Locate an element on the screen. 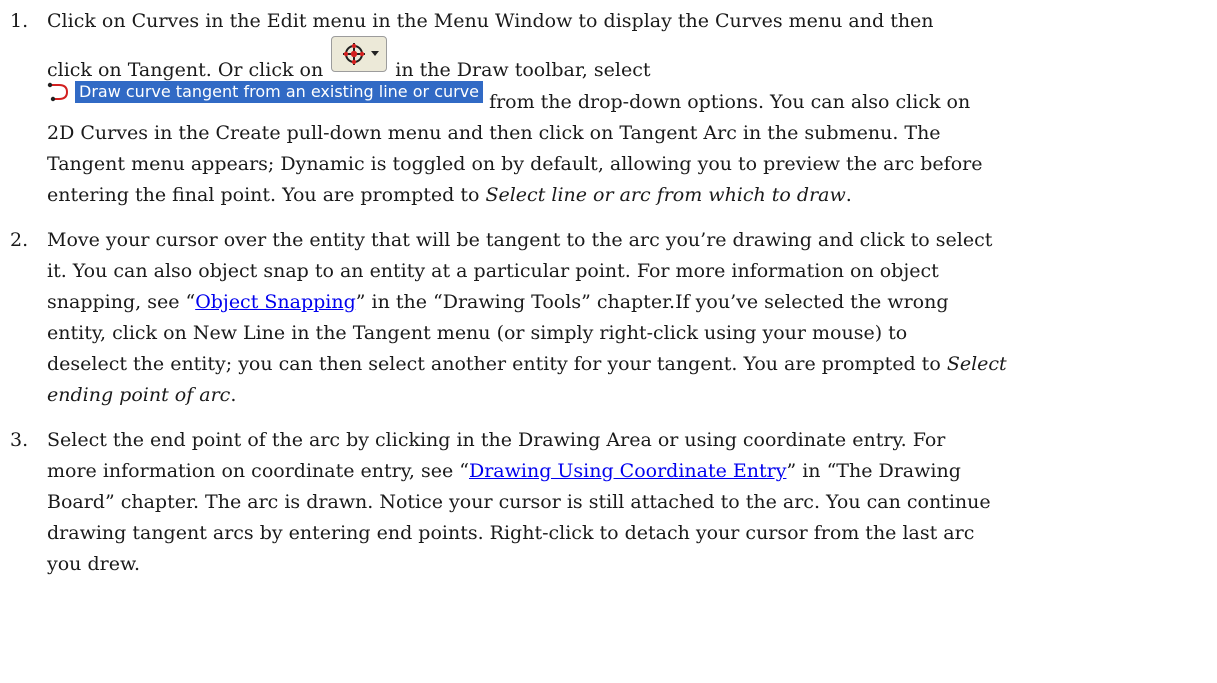 This screenshot has height=683, width=1217. step-number: 2. is located at coordinates (19, 240).